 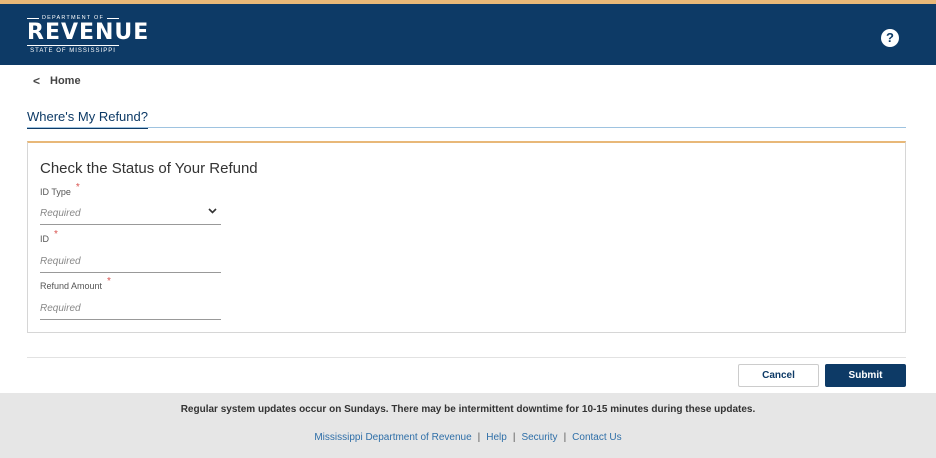 I want to click on title-underline, so click(x=466, y=127).